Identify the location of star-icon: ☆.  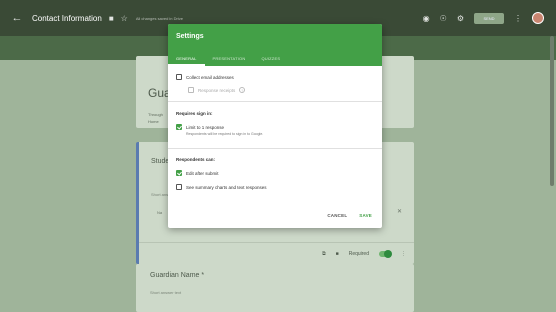
(124, 18).